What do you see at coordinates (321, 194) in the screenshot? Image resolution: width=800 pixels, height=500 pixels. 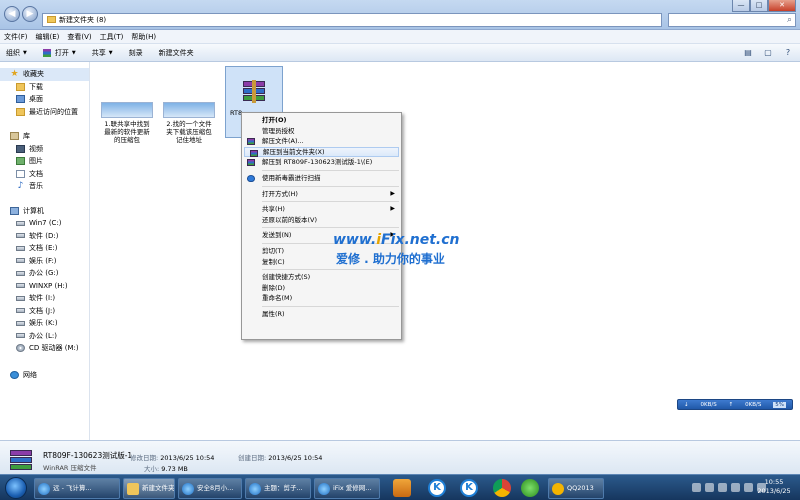 I see `context-menu-item: 打开方式(H) ▶` at bounding box center [321, 194].